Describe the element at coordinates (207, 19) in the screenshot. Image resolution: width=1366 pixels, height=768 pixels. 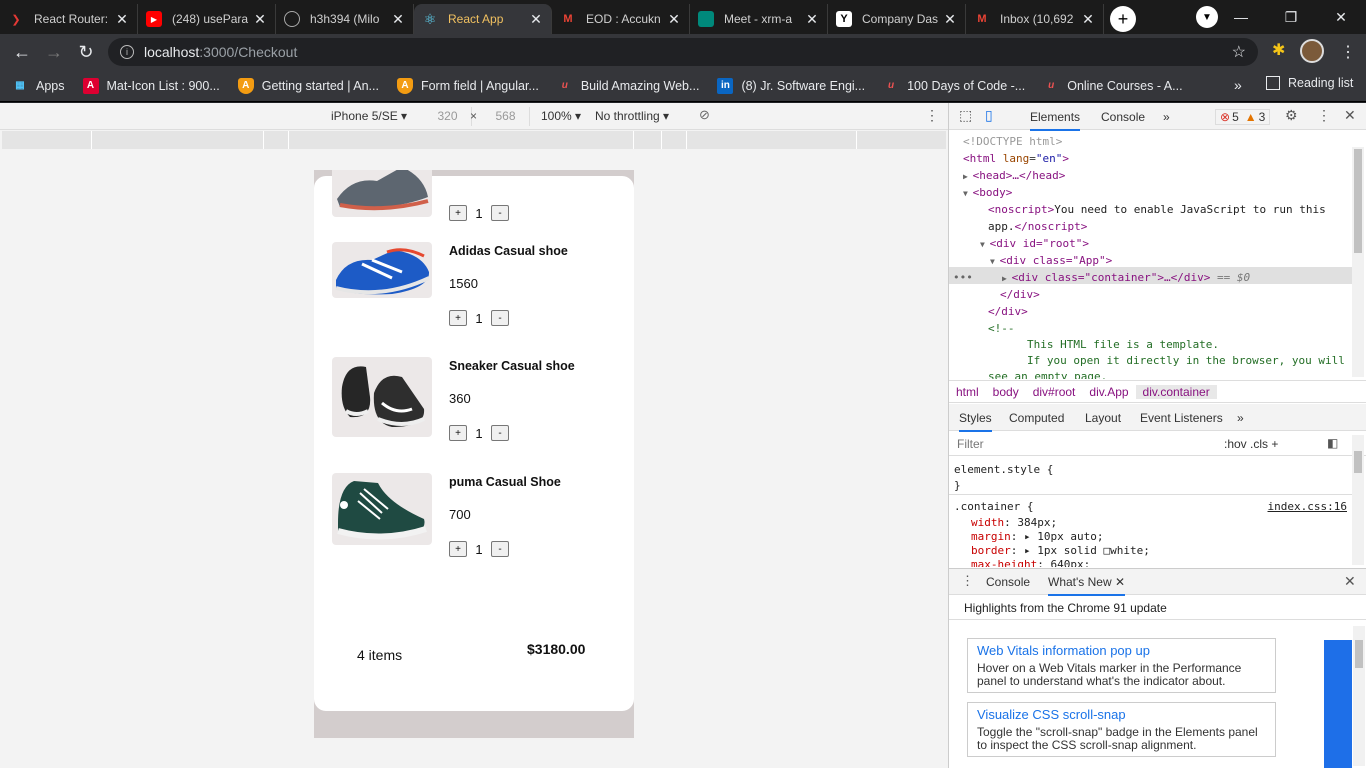
I see `browser-tab: ▶ (248) usePara ✕` at that location.